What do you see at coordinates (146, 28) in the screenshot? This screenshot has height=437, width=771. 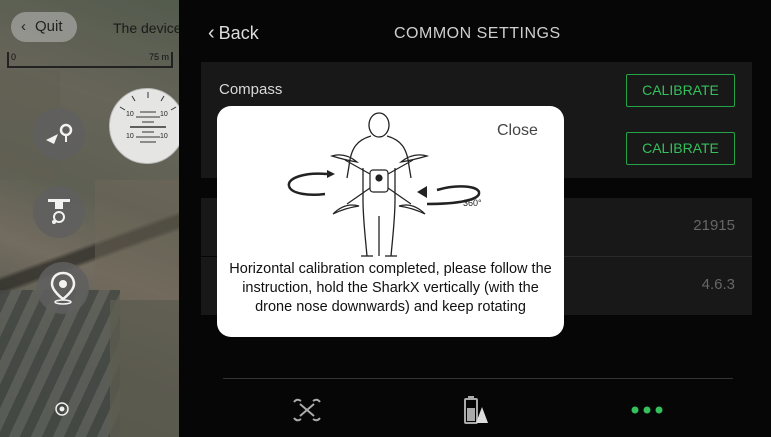 I see `device-status-title: The device` at bounding box center [146, 28].